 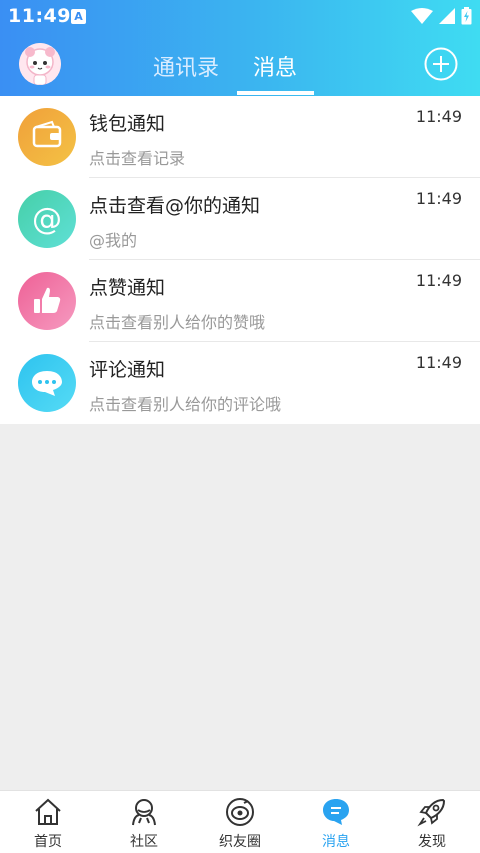 I want to click on message-title: 点击查看@你的通知, so click(x=175, y=206).